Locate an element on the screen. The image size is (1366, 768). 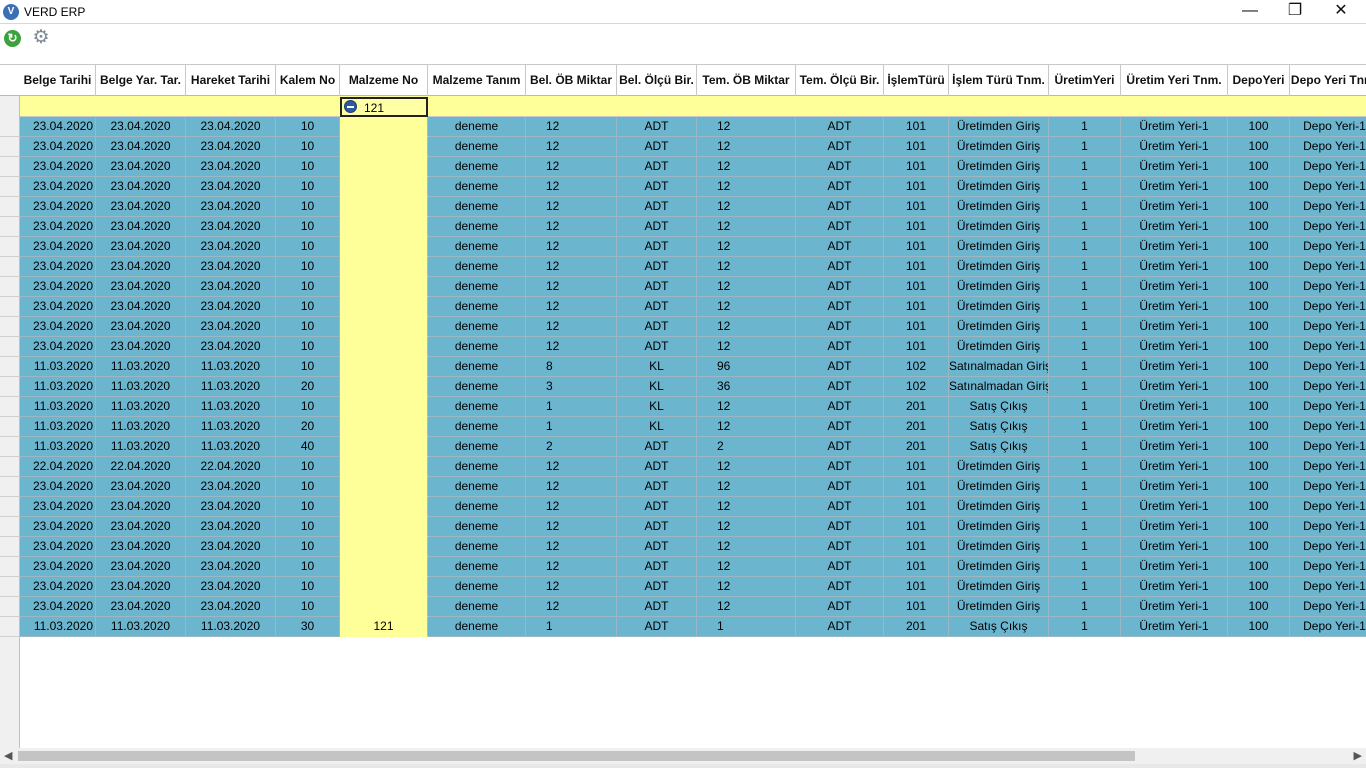
cell-kalem-no: 30 is located at coordinates (308, 627).